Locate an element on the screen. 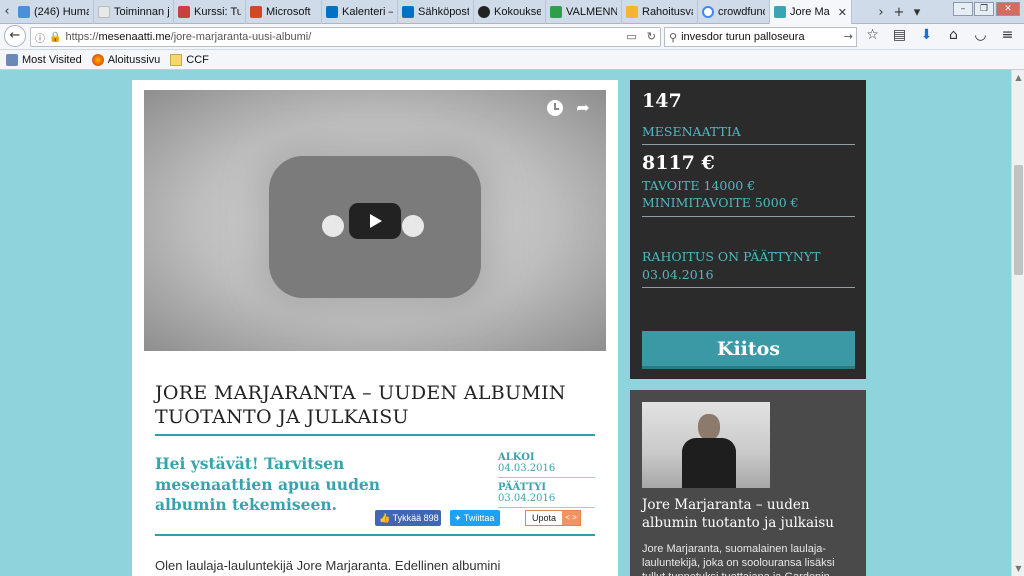  reload-icon: ↻ is located at coordinates (651, 36).